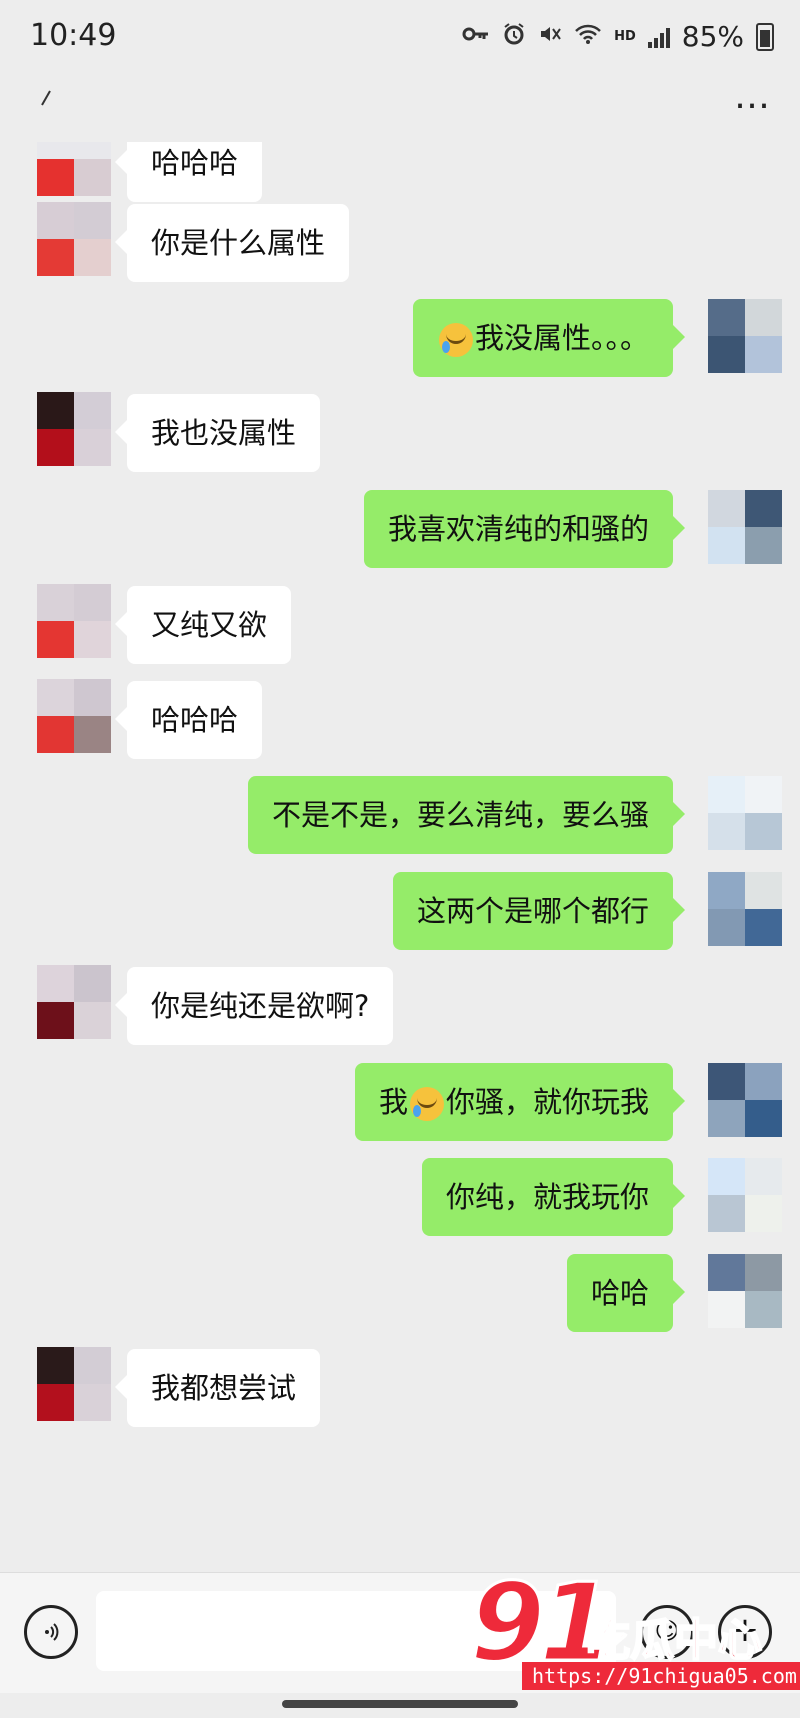 The height and width of the screenshot is (1718, 800). What do you see at coordinates (550, 37) in the screenshot?
I see `mute-icon` at bounding box center [550, 37].